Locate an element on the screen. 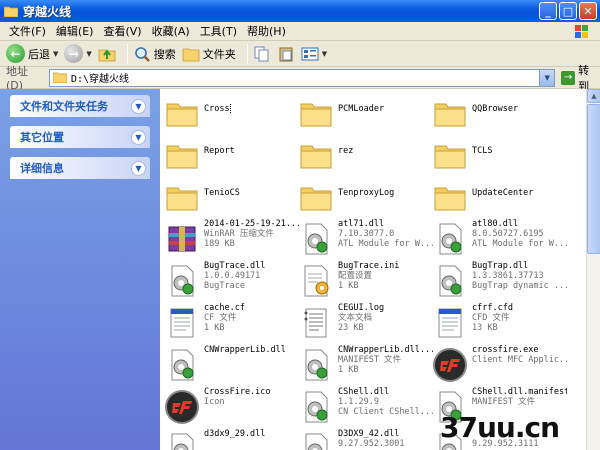 This screenshot has height=450, width=600. file-name: BugTrace.ini is located at coordinates (369, 266).